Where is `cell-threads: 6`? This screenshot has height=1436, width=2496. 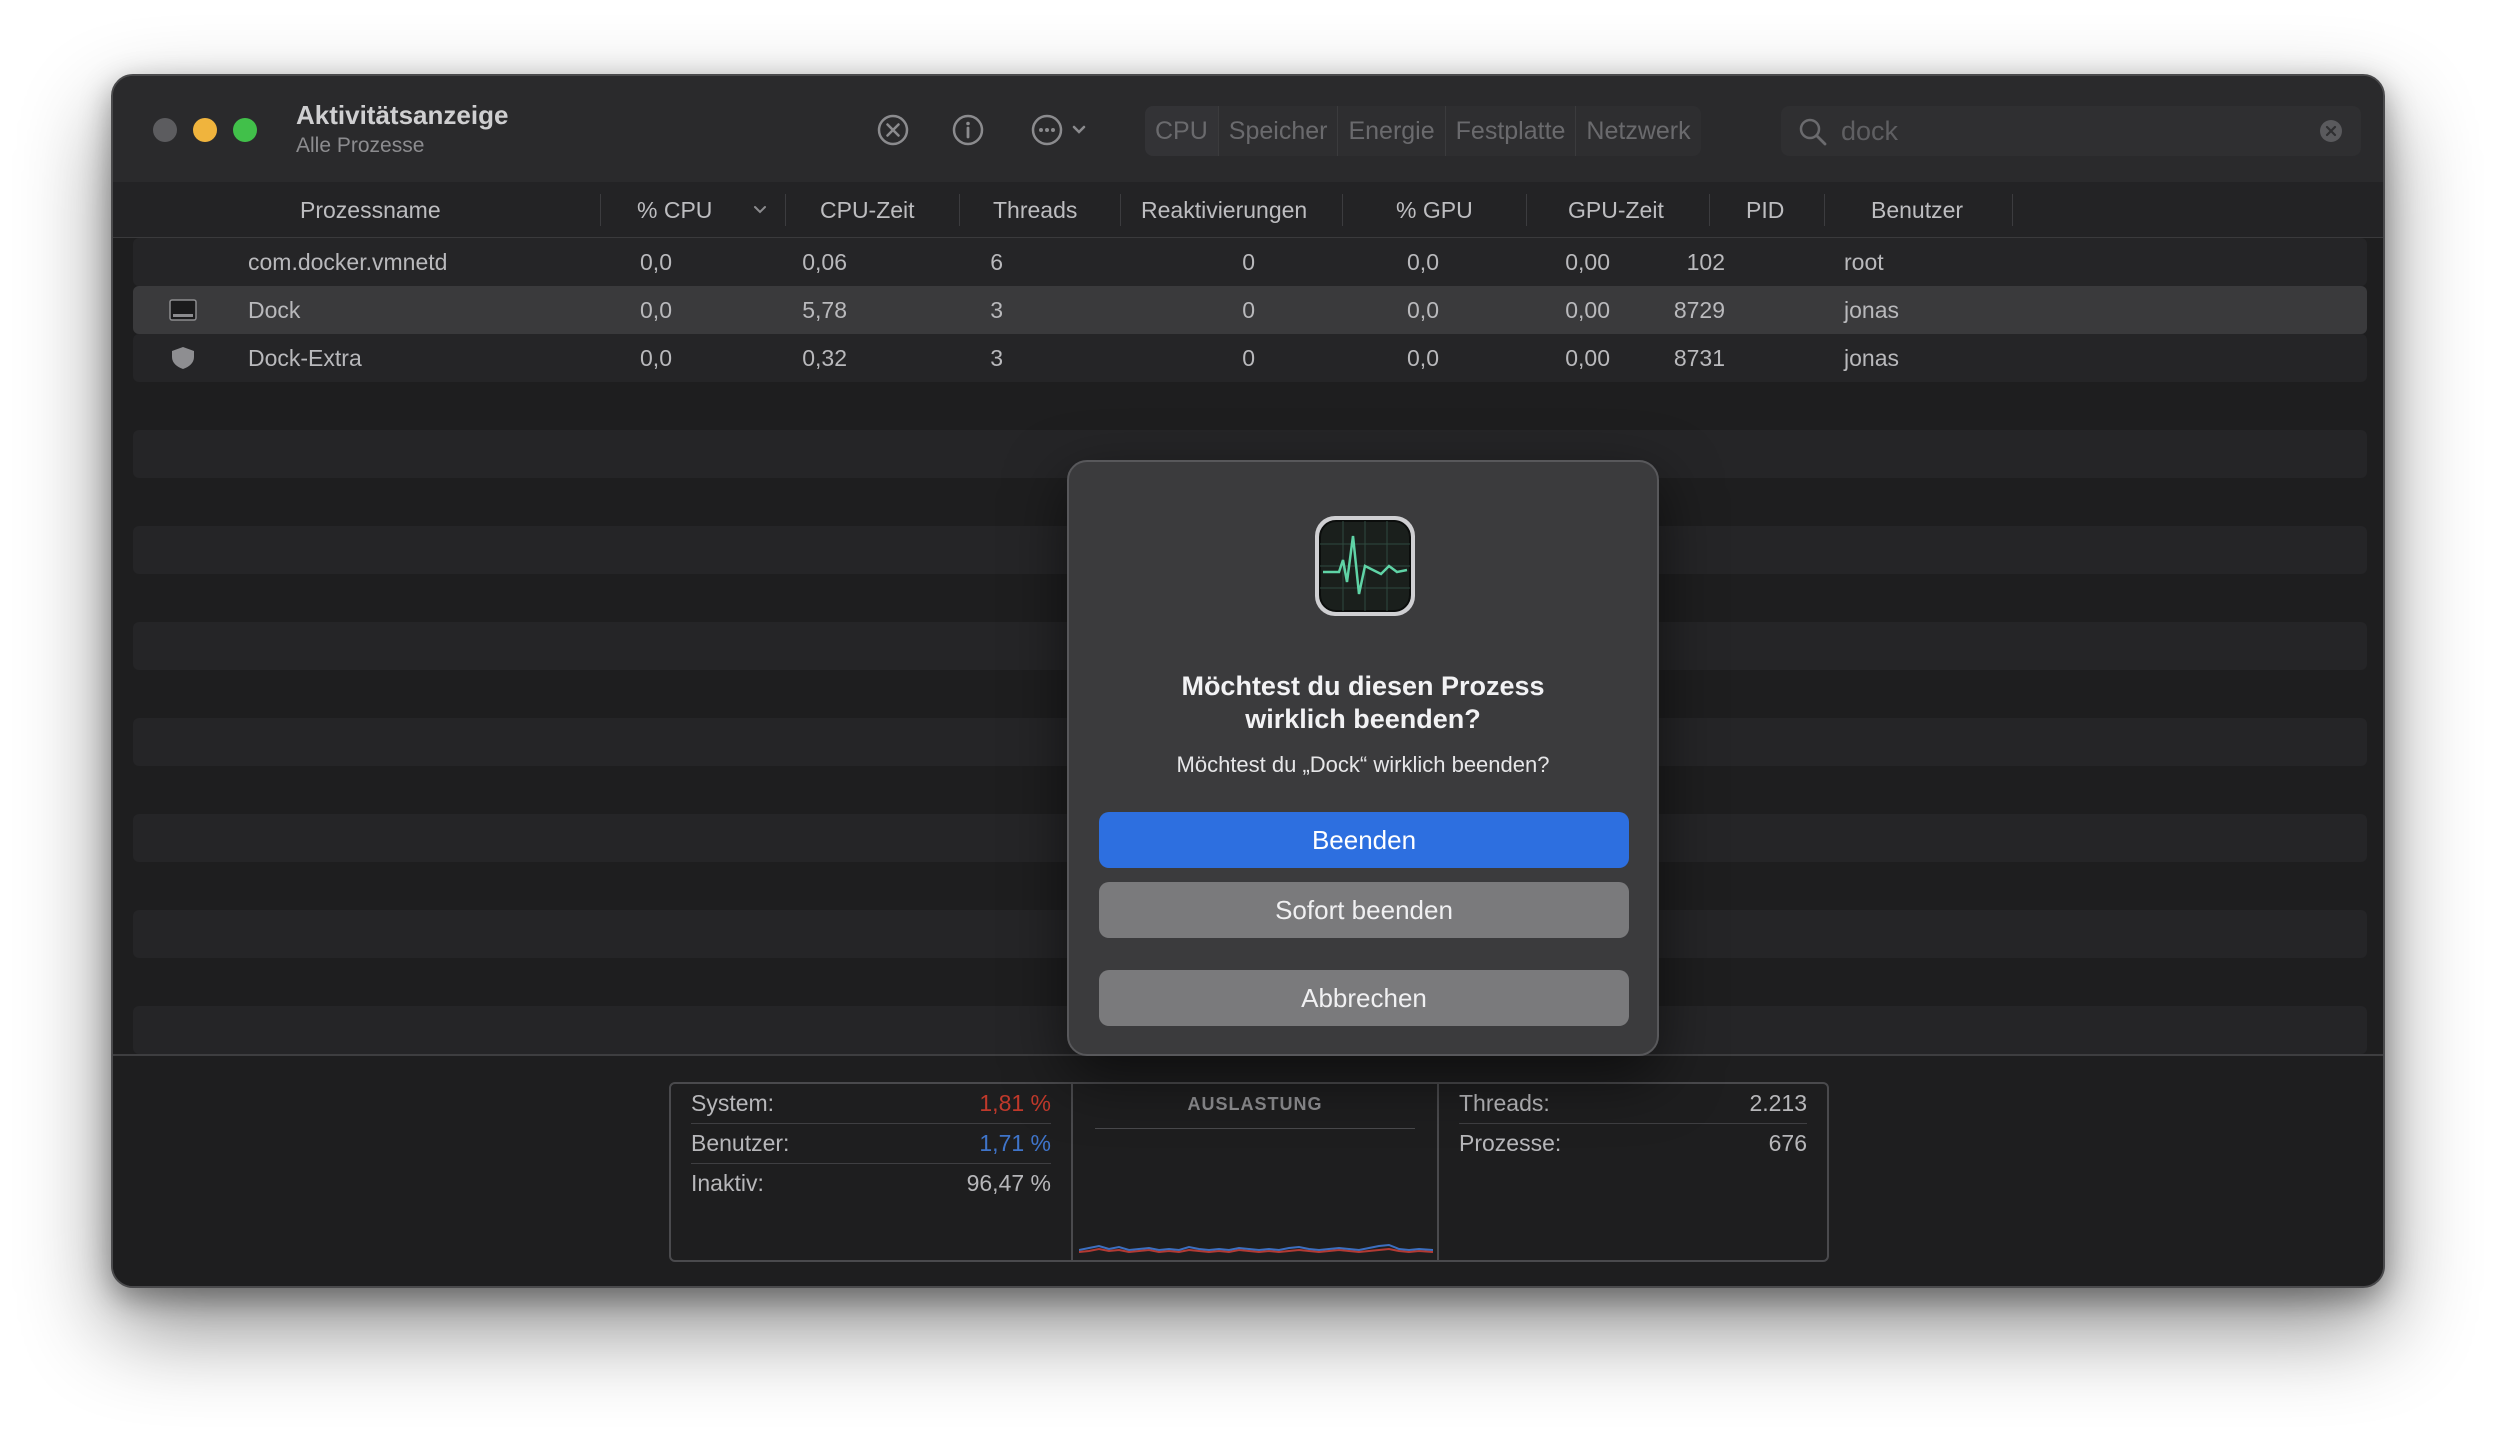
cell-threads: 6 is located at coordinates (996, 262).